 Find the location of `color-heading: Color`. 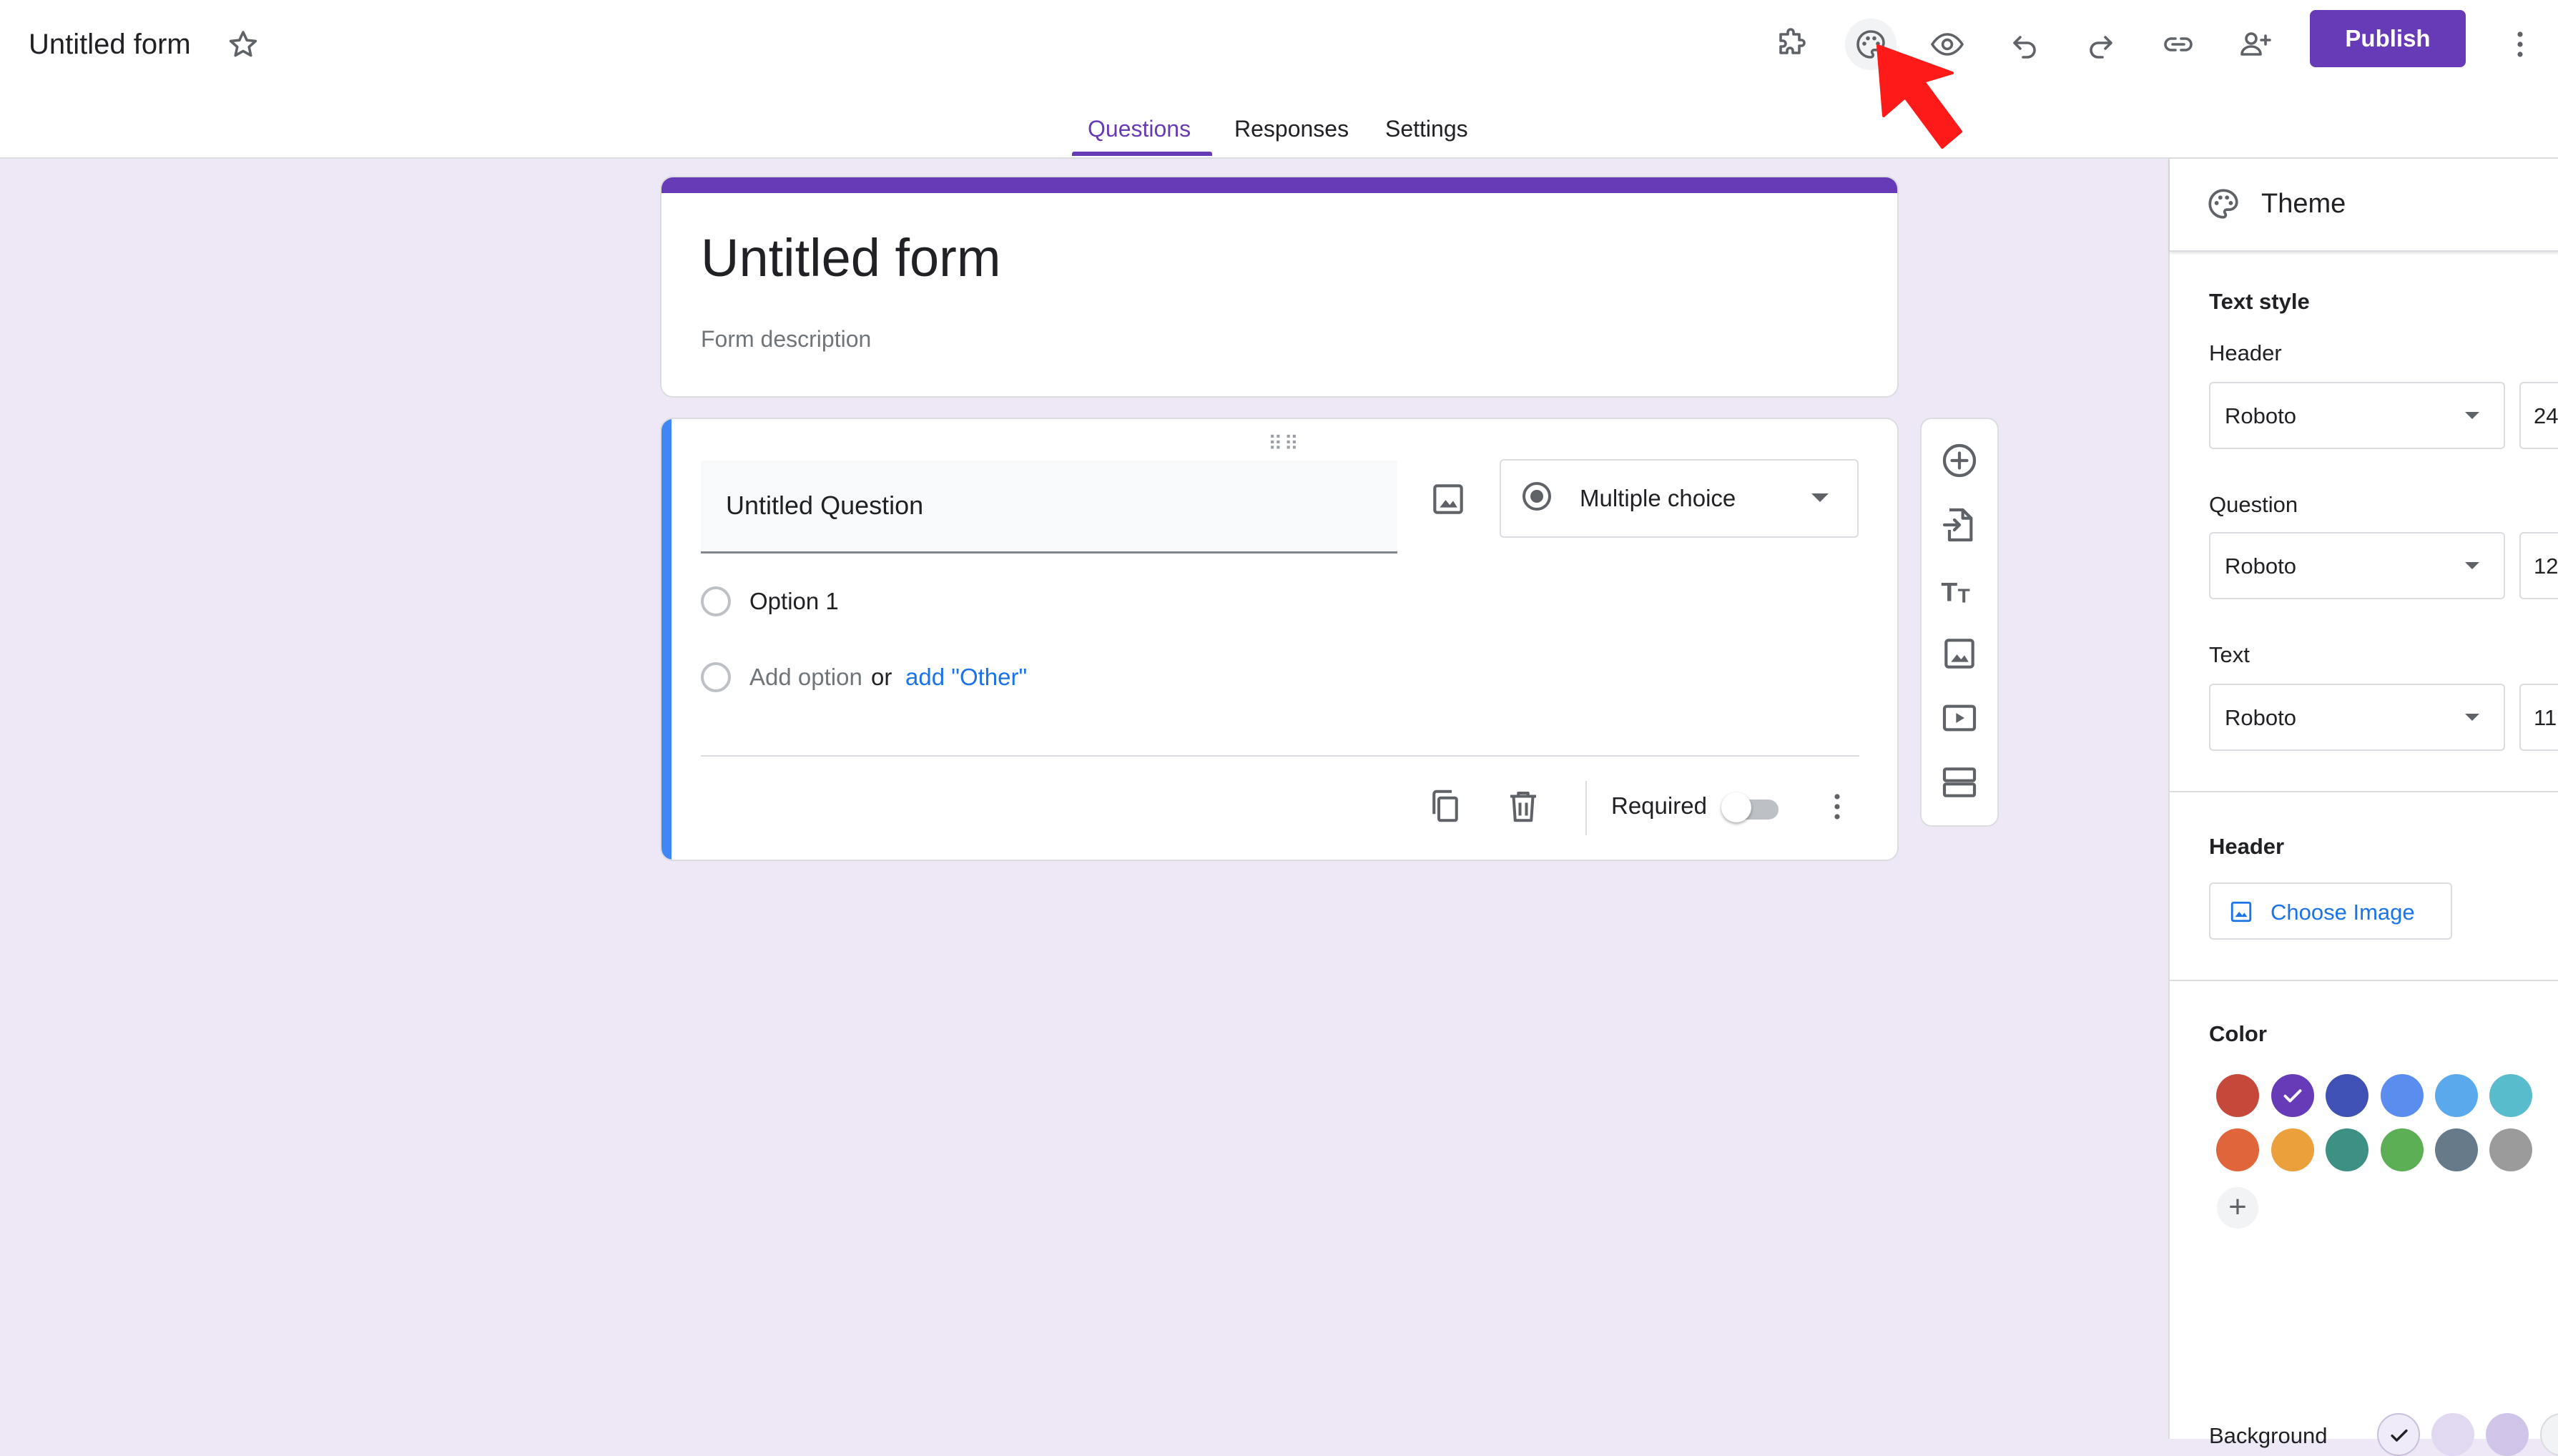

color-heading: Color is located at coordinates (2238, 1033).